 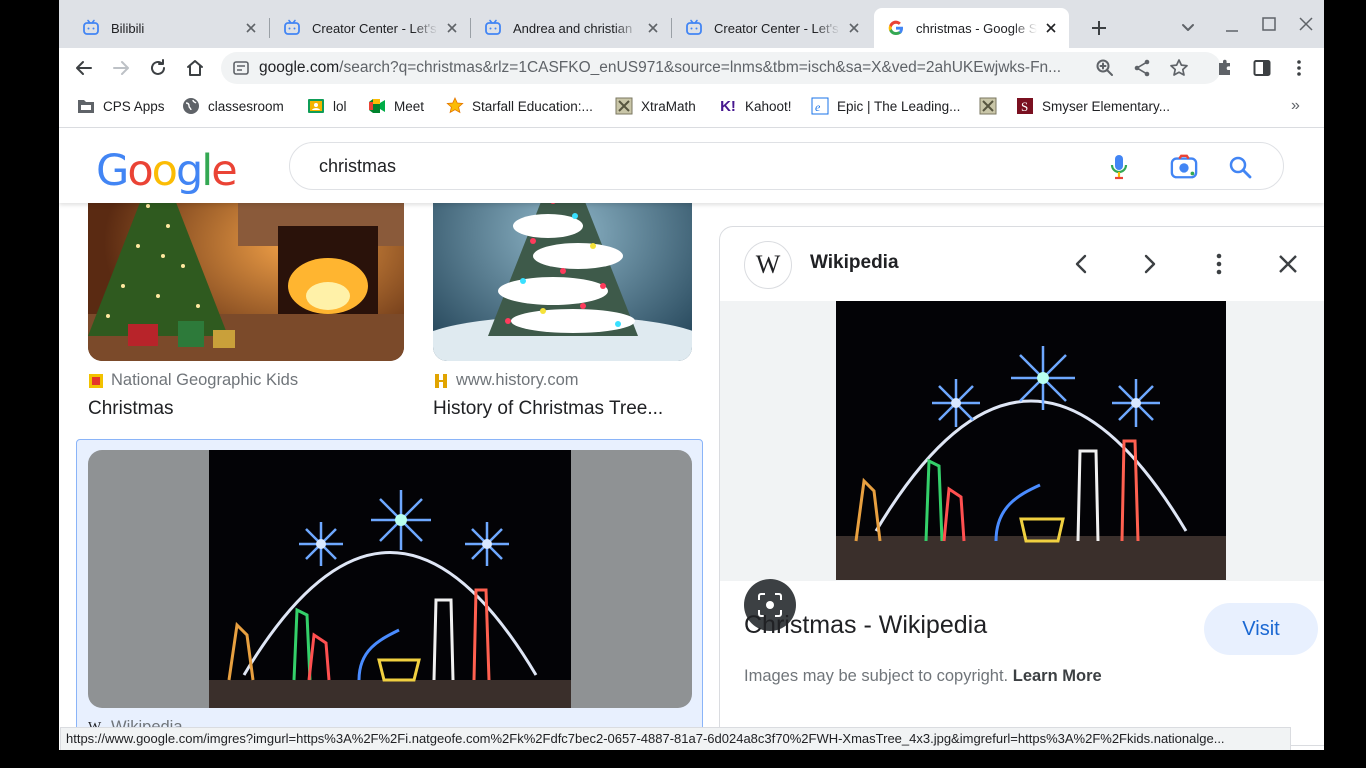 What do you see at coordinates (1269, 24) in the screenshot?
I see `maximize-icon` at bounding box center [1269, 24].